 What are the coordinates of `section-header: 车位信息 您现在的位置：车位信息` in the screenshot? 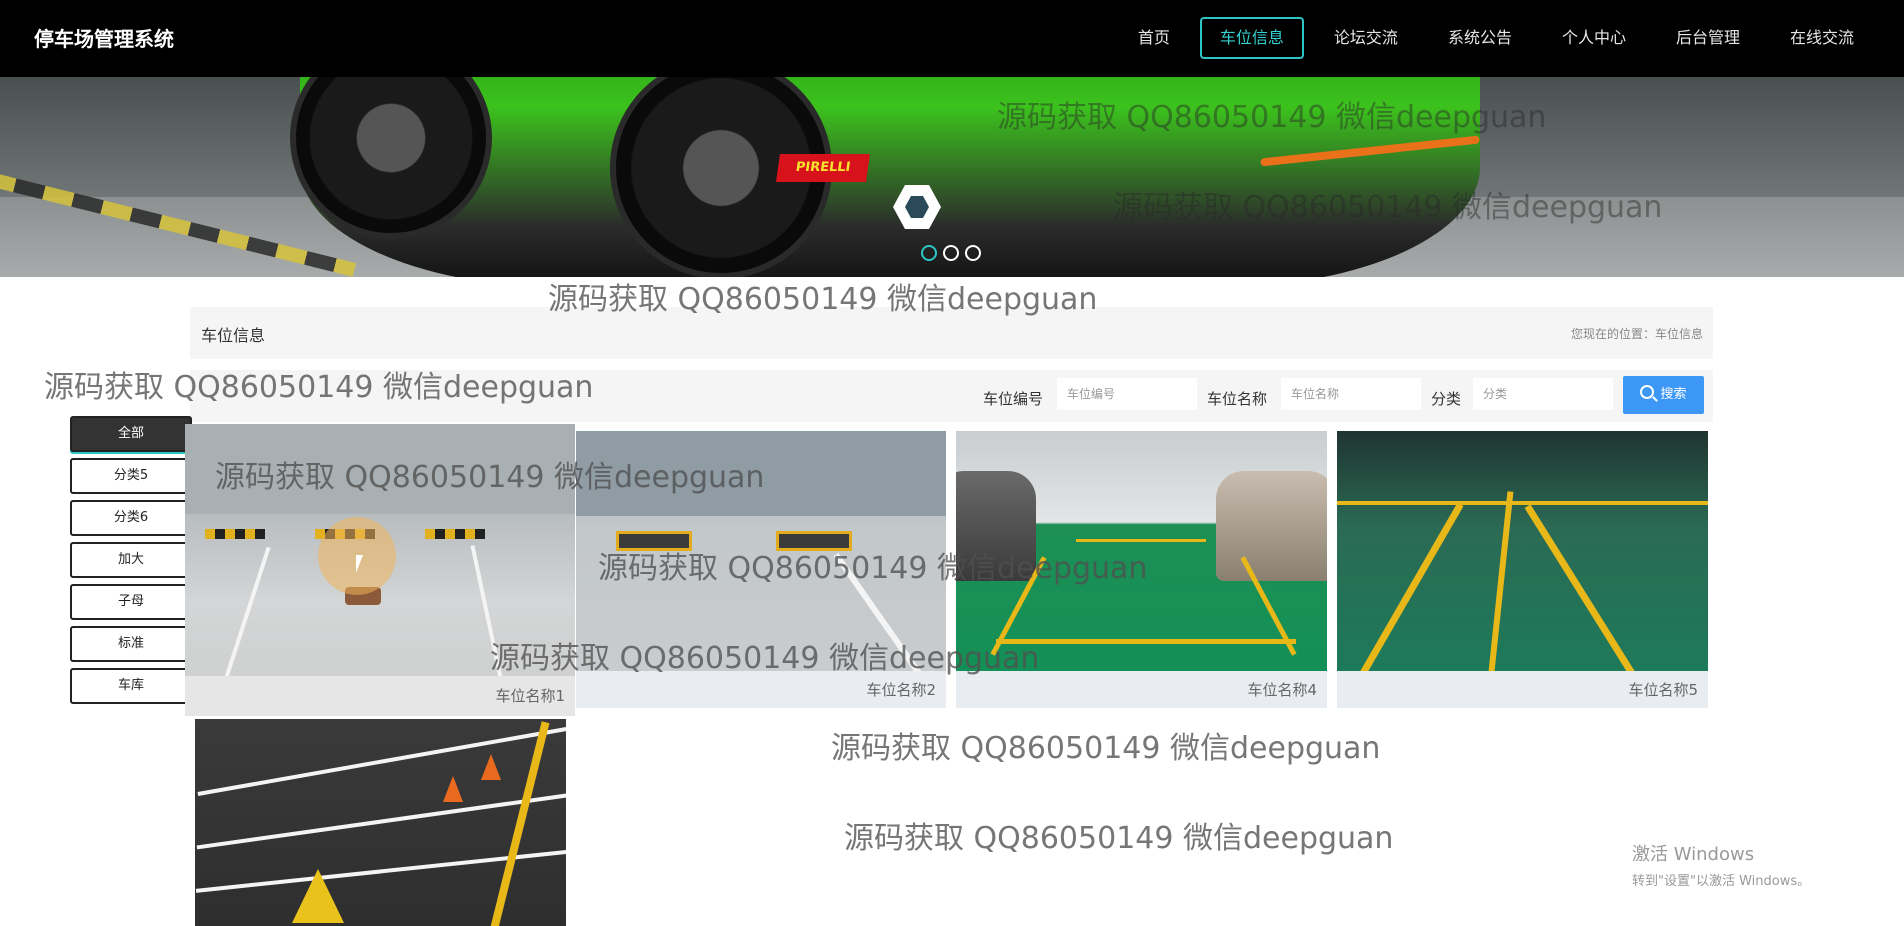 It's located at (951, 333).